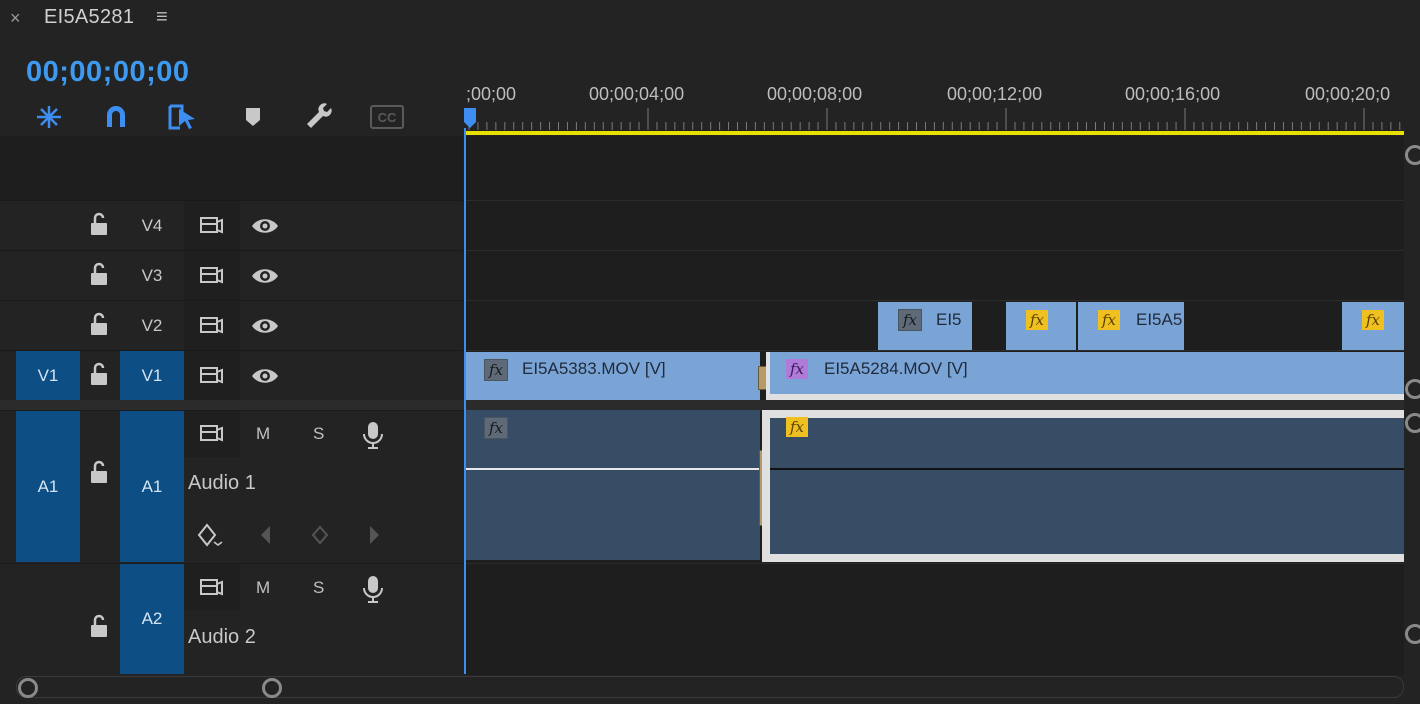 Image resolution: width=1420 pixels, height=704 pixels. Describe the element at coordinates (815, 94) in the screenshot. I see `ruler-label: 00;00;08;00` at that location.